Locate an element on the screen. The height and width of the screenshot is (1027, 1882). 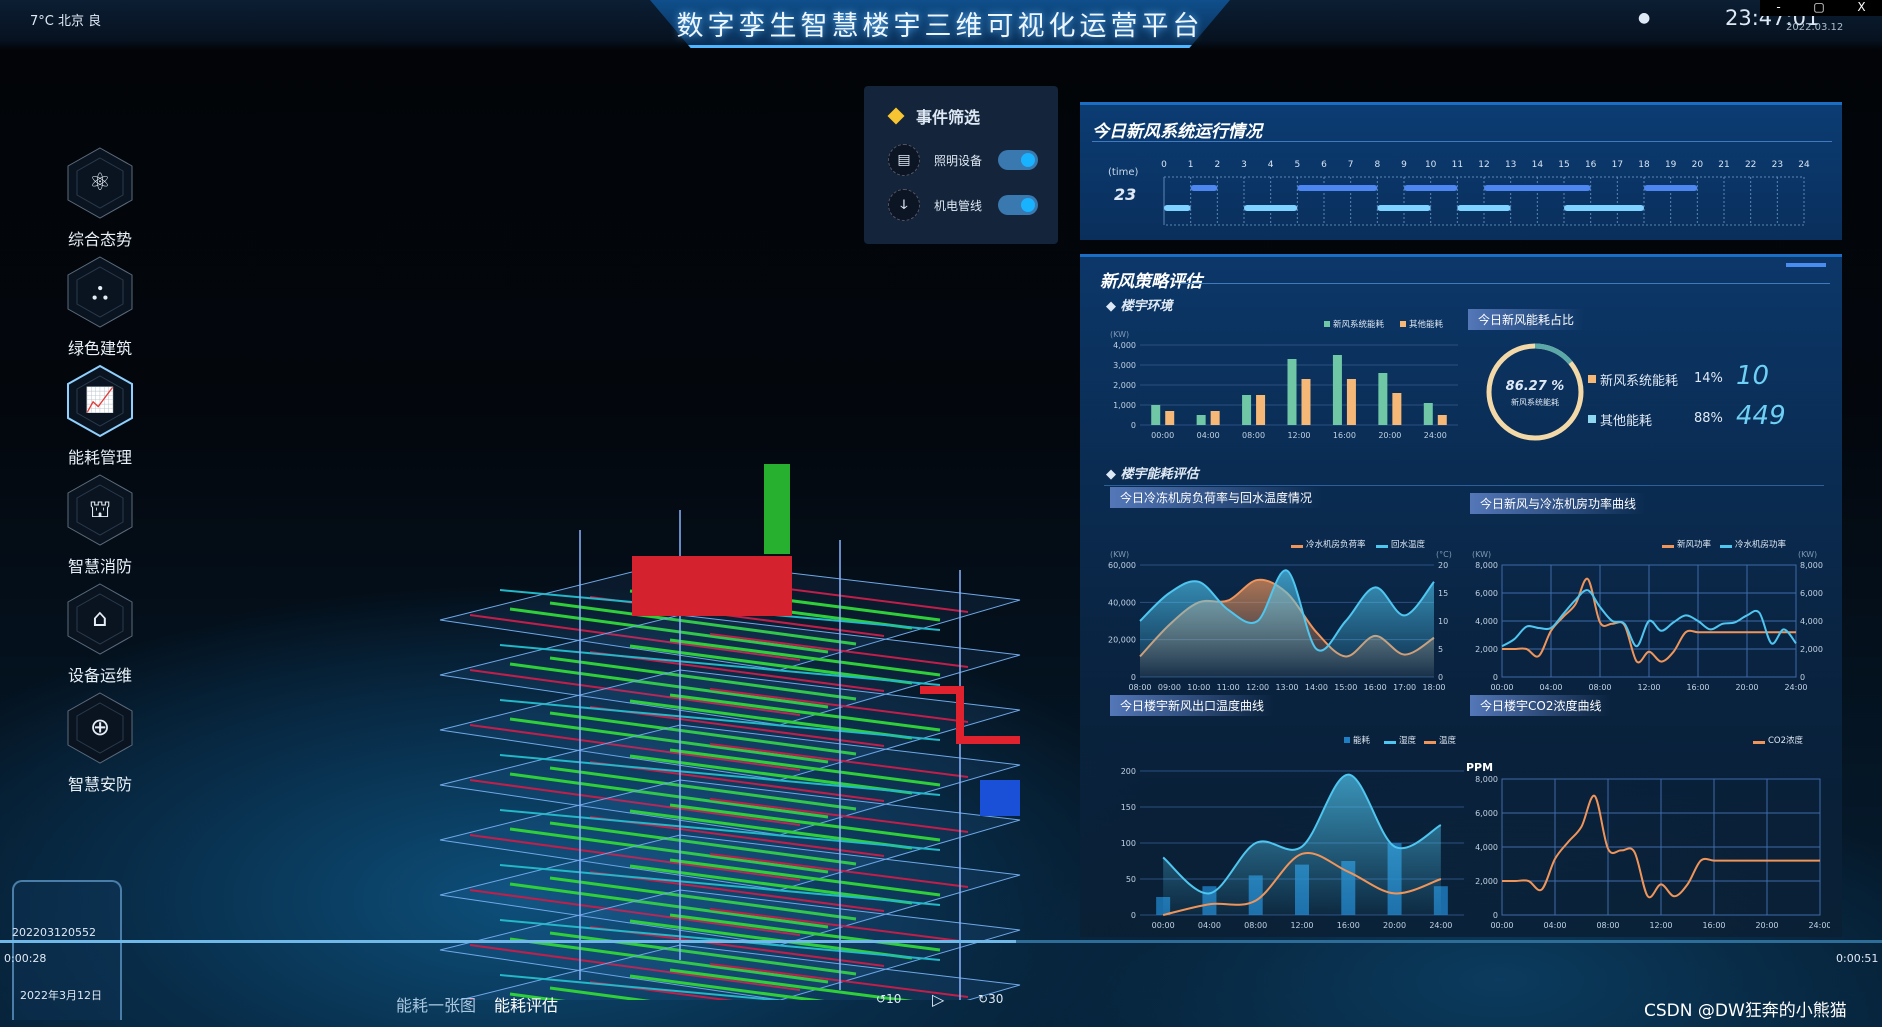
tab-energy-eval: 能耗评估 is located at coordinates (526, 1004).